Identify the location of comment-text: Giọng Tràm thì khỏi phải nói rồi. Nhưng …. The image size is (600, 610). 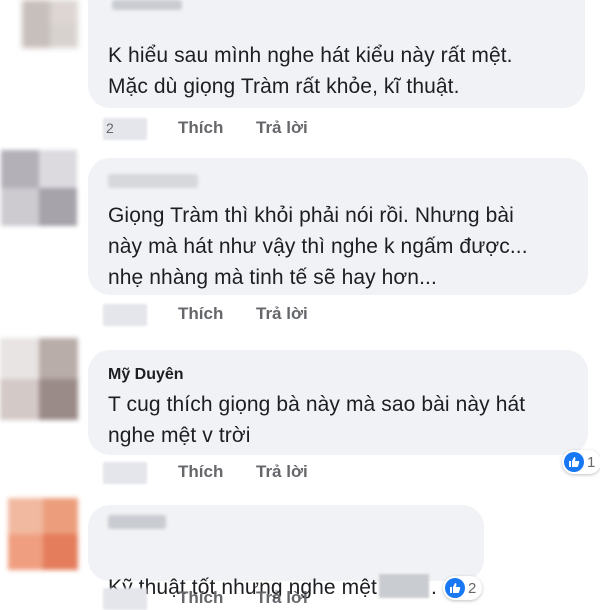
(318, 246).